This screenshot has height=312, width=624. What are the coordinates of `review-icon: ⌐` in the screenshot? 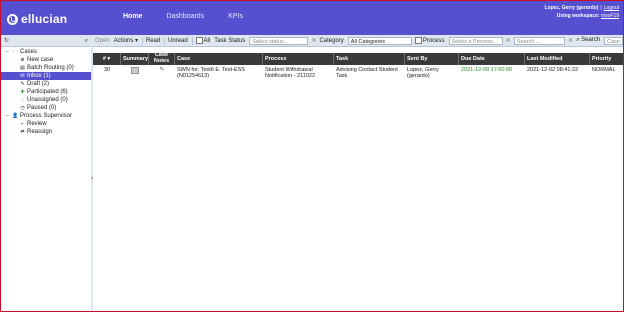 It's located at (22, 124).